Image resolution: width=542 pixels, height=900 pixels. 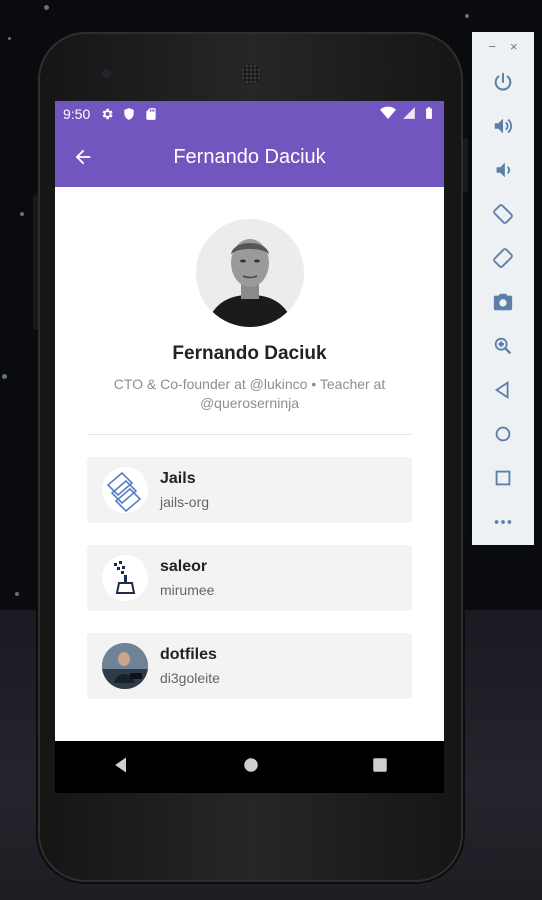 What do you see at coordinates (250, 764) in the screenshot?
I see `circle-home-icon` at bounding box center [250, 764].